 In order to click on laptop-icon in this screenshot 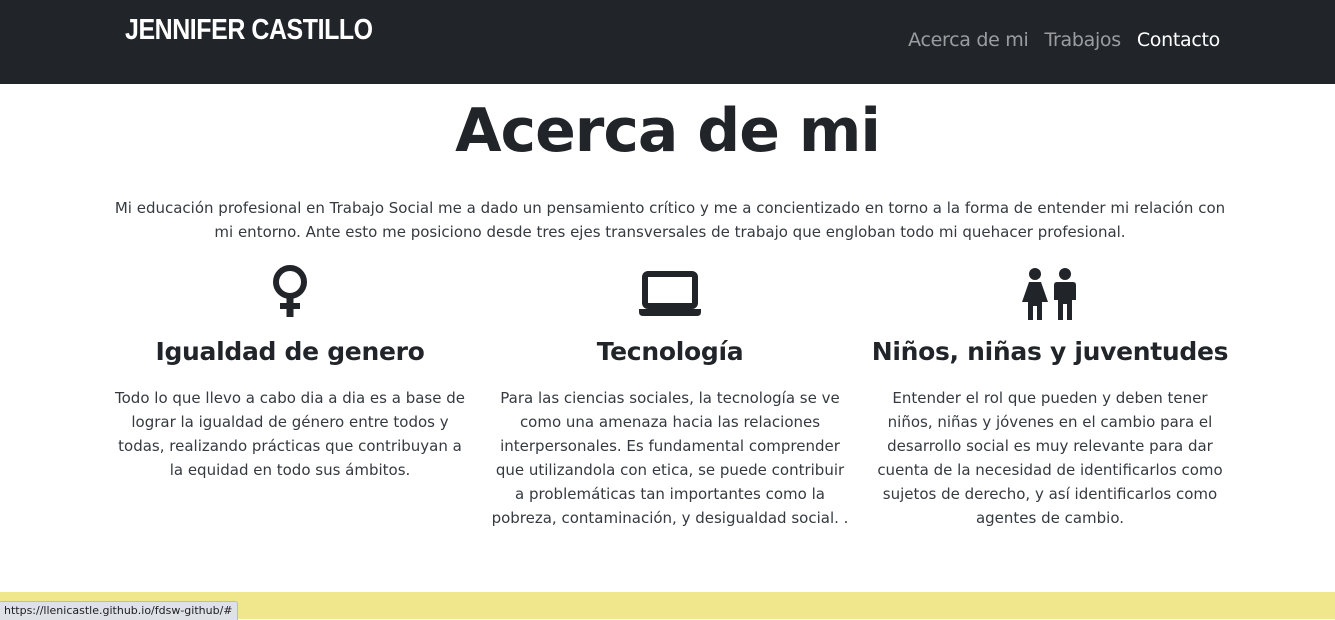, I will do `click(670, 293)`.